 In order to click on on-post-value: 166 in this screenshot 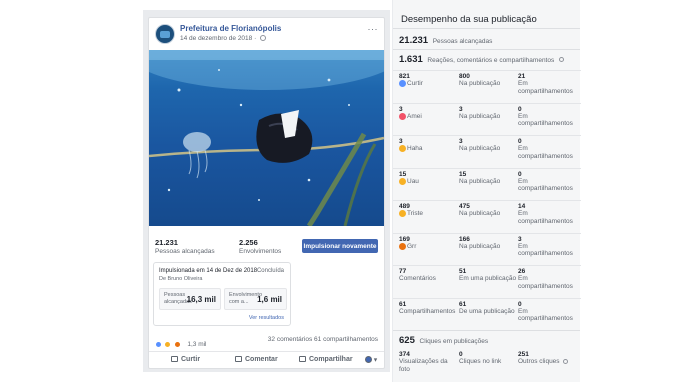, I will do `click(464, 239)`.